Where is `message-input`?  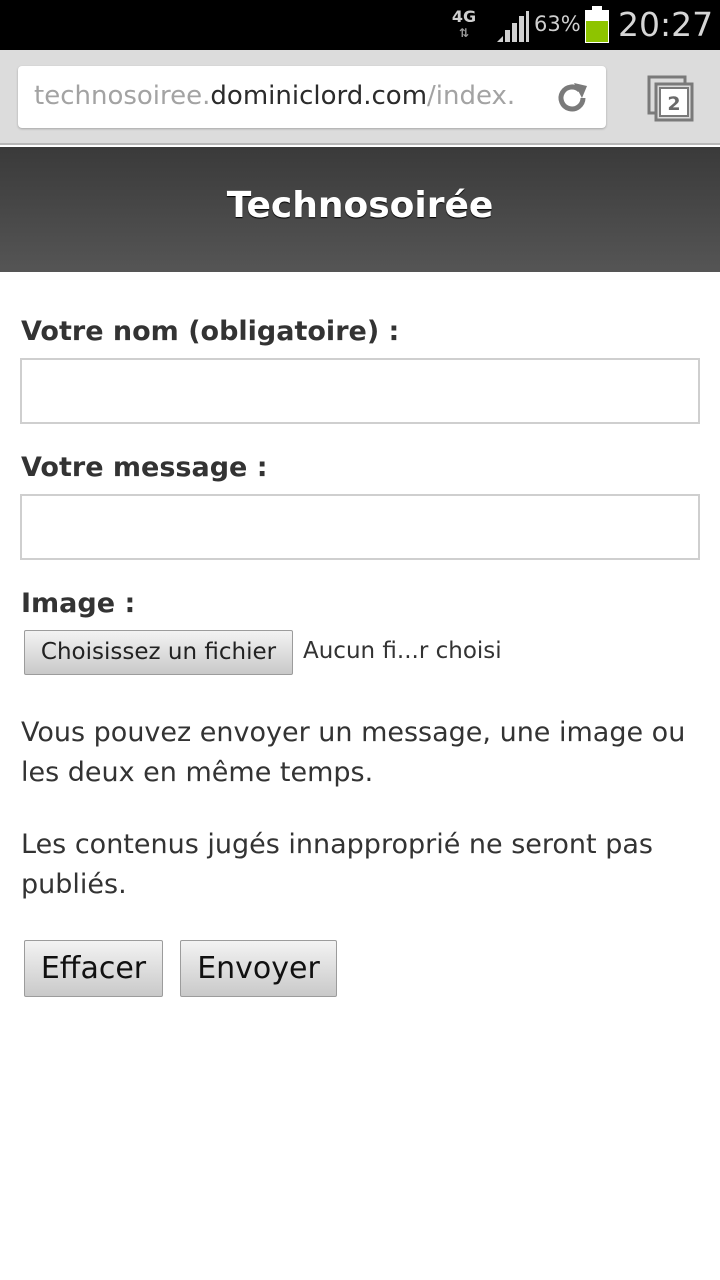
message-input is located at coordinates (360, 527).